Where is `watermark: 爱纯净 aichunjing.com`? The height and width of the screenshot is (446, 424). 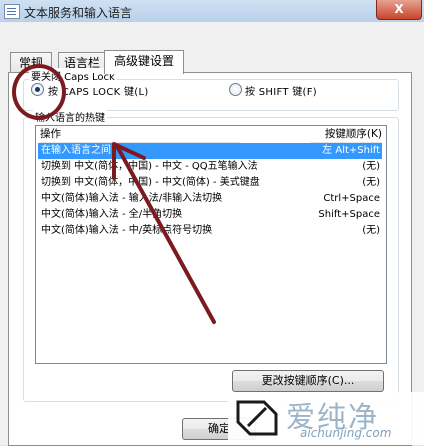 watermark: 爱纯净 aichunjing.com is located at coordinates (326, 418).